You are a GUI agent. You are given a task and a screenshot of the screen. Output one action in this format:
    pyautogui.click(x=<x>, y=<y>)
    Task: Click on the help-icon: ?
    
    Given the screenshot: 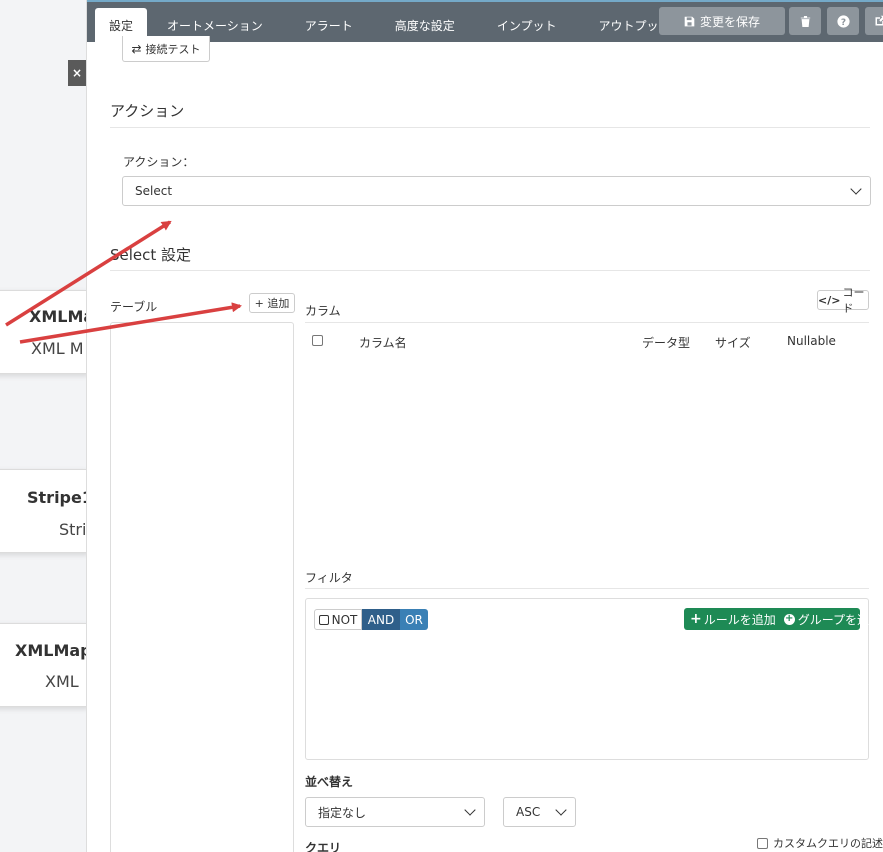 What is the action you would take?
    pyautogui.click(x=843, y=20)
    